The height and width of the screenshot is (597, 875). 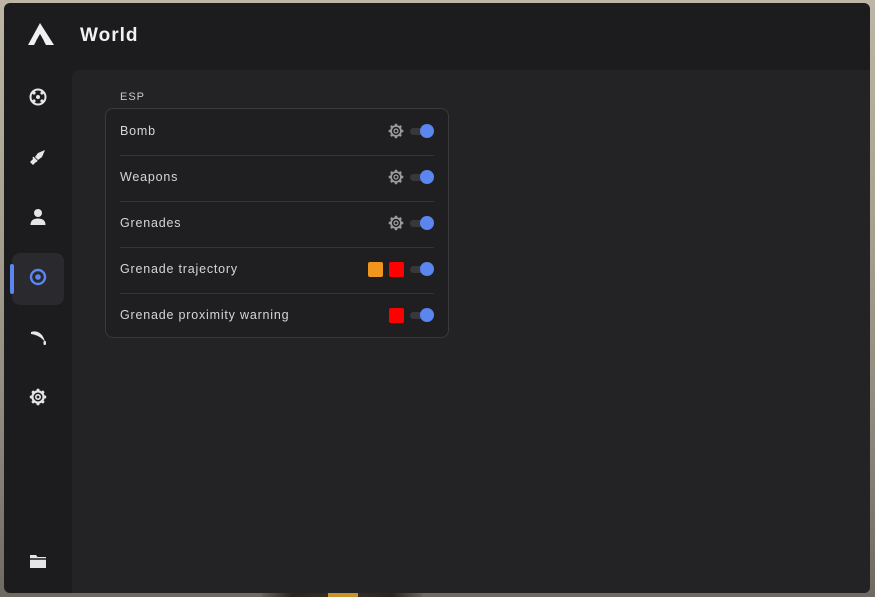 I want to click on setting-row-weapons: Weapons, so click(x=277, y=178).